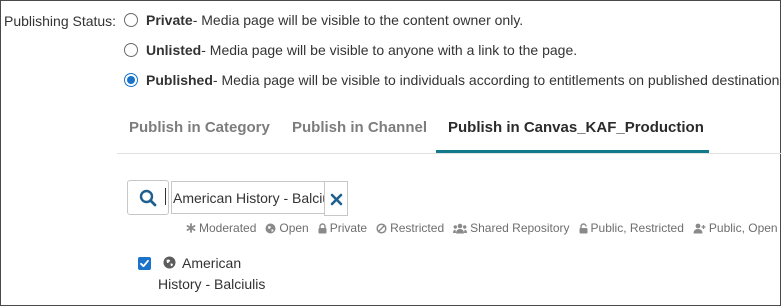  I want to click on clear-search-button, so click(336, 198).